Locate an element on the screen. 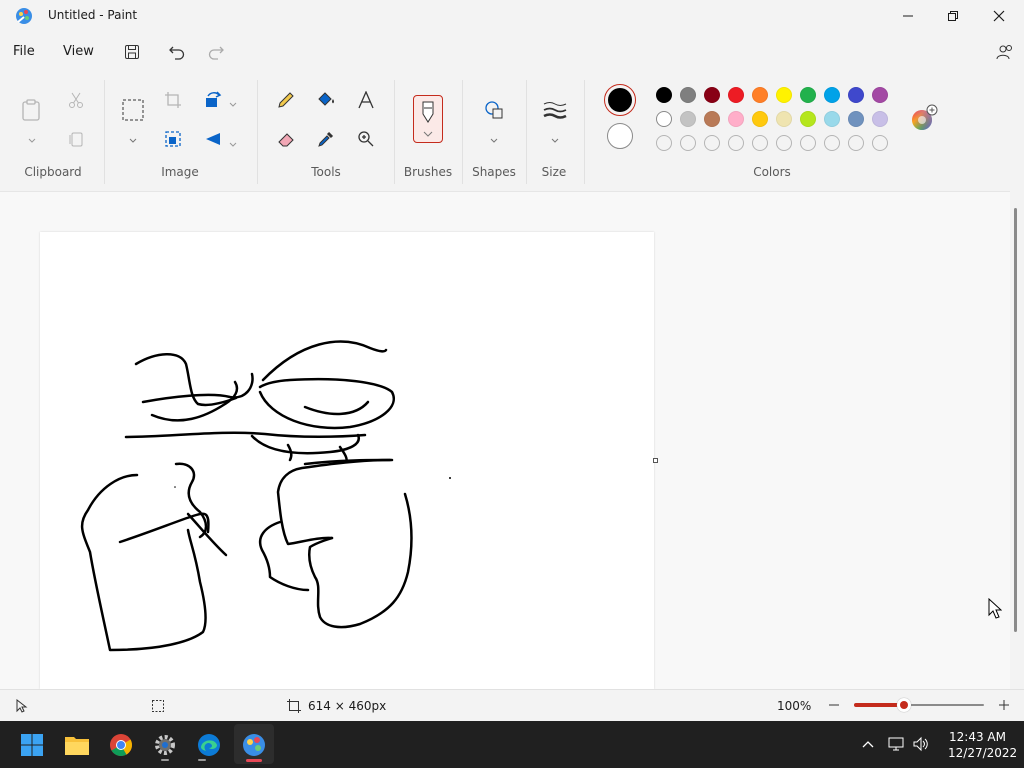  magnifier-tool is located at coordinates (366, 139).